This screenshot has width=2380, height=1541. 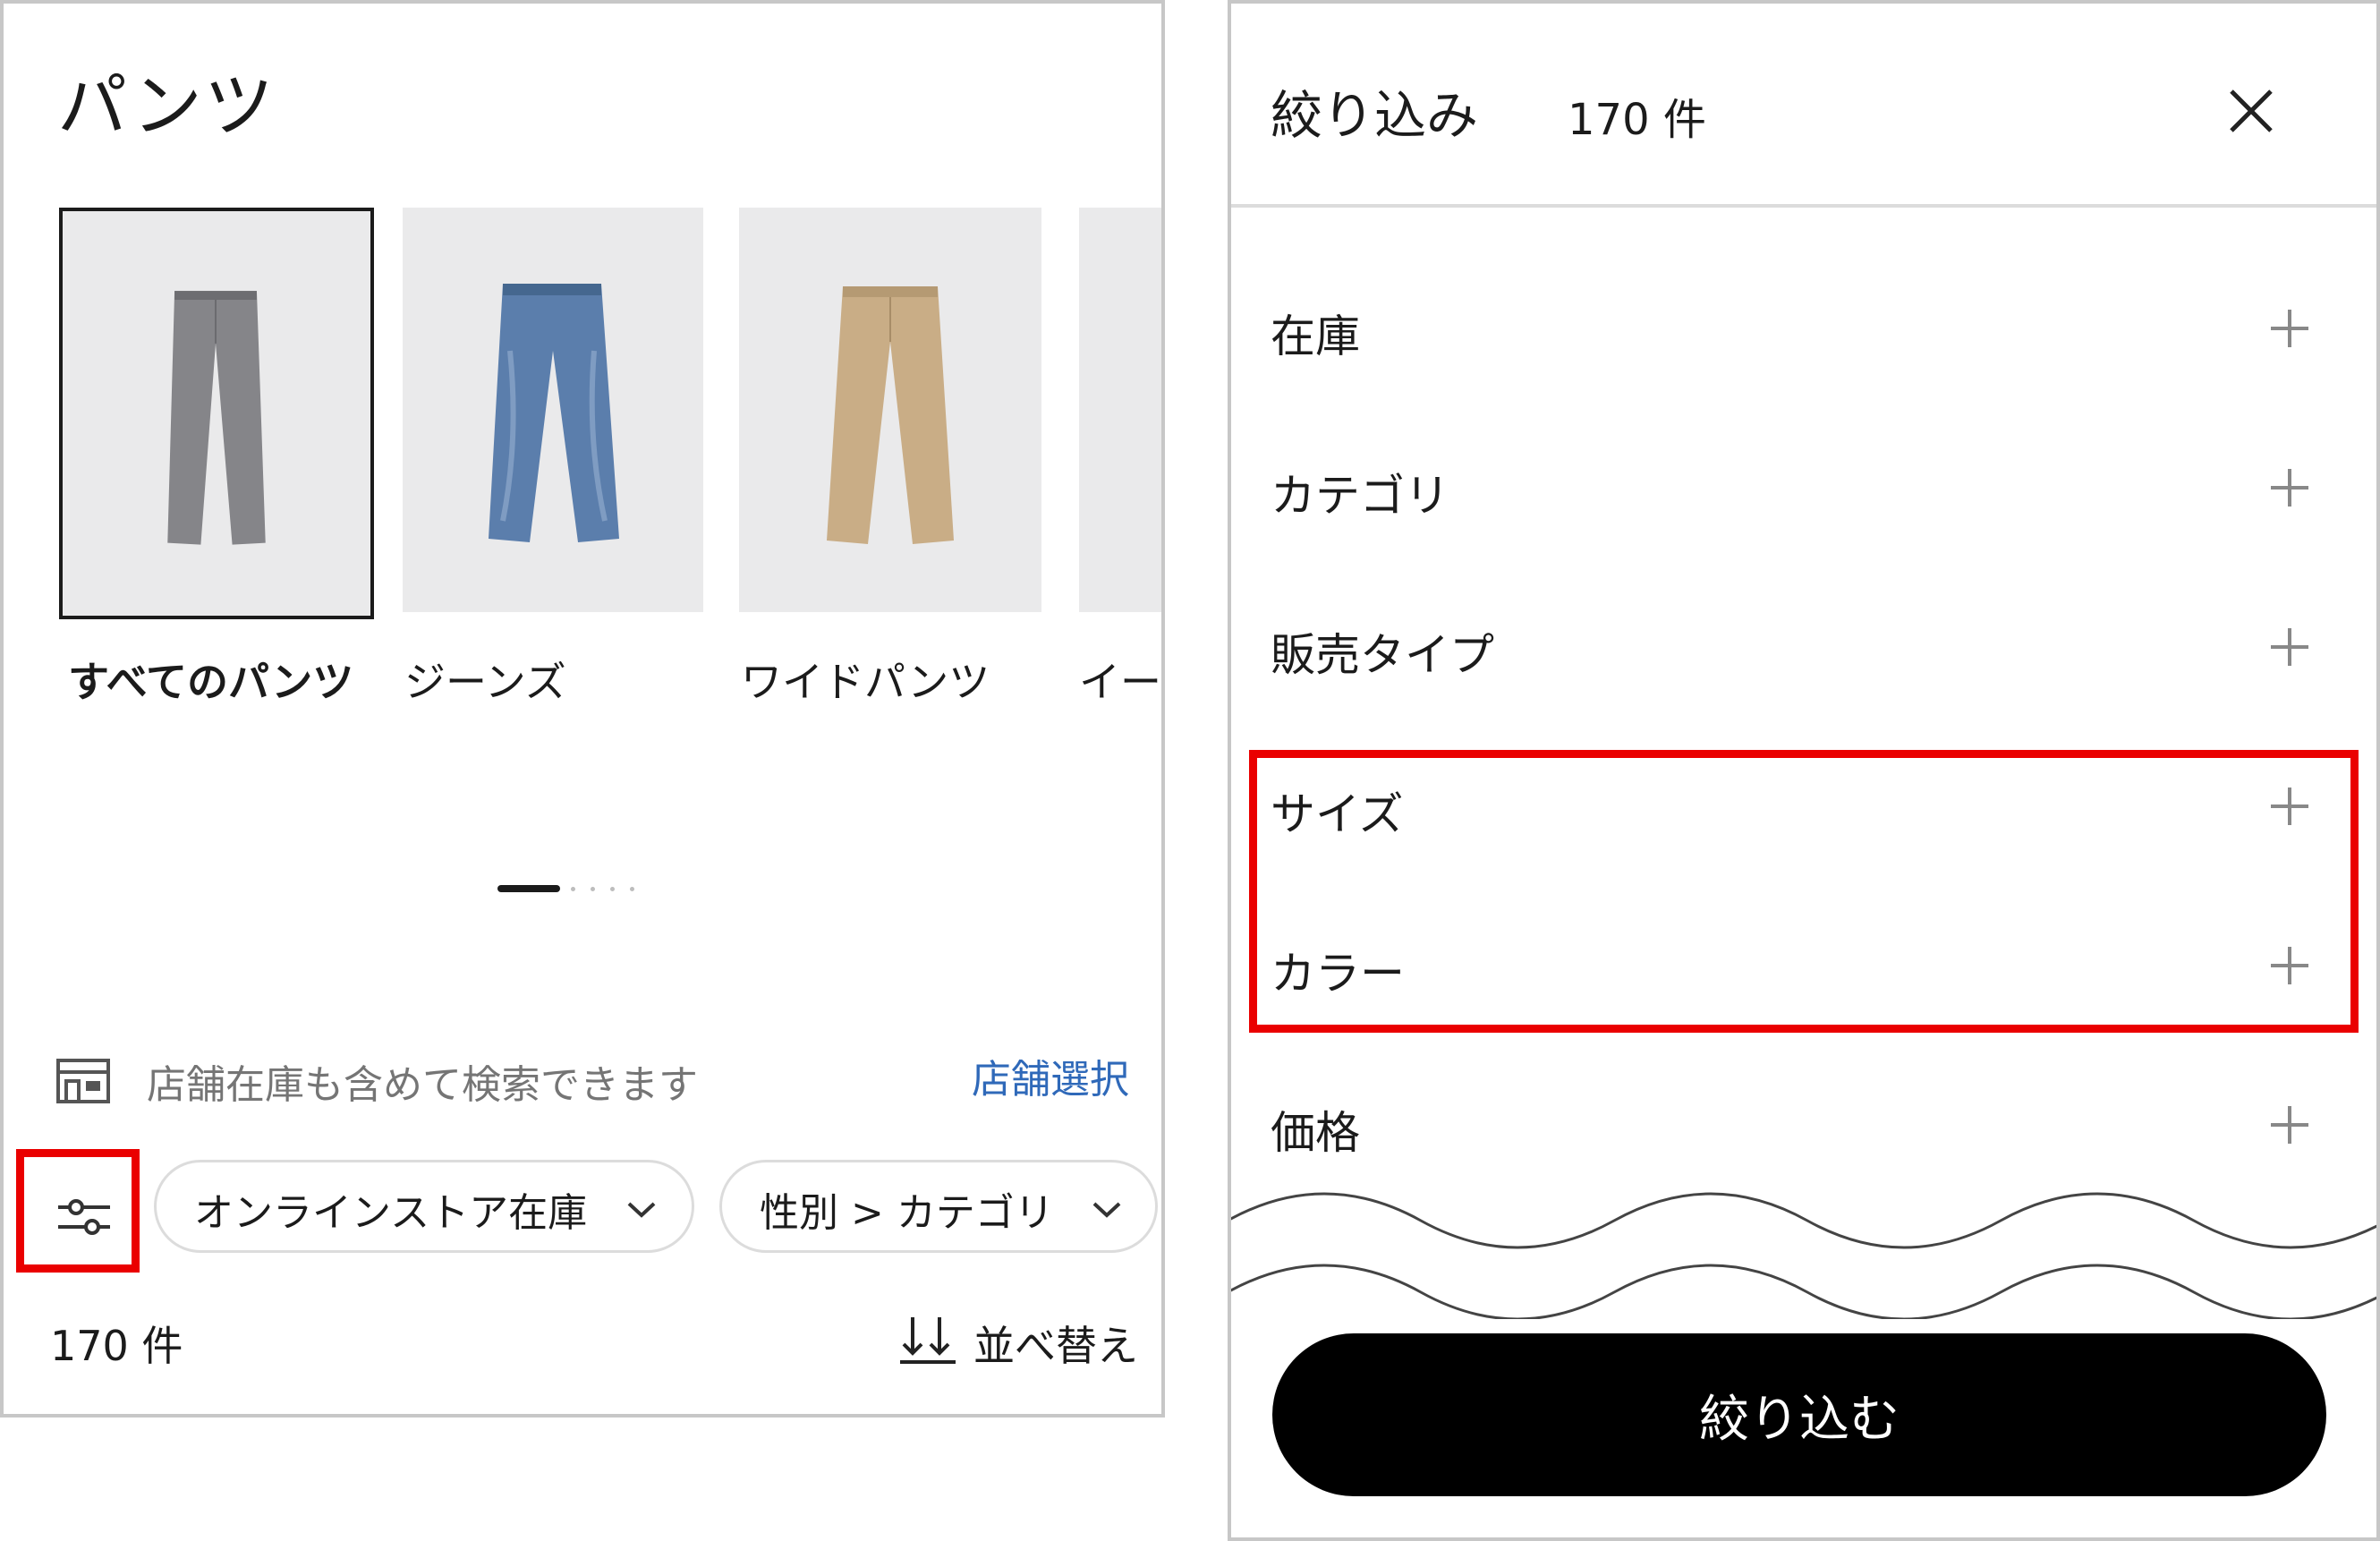 I want to click on category-card-all-pants, so click(x=216, y=414).